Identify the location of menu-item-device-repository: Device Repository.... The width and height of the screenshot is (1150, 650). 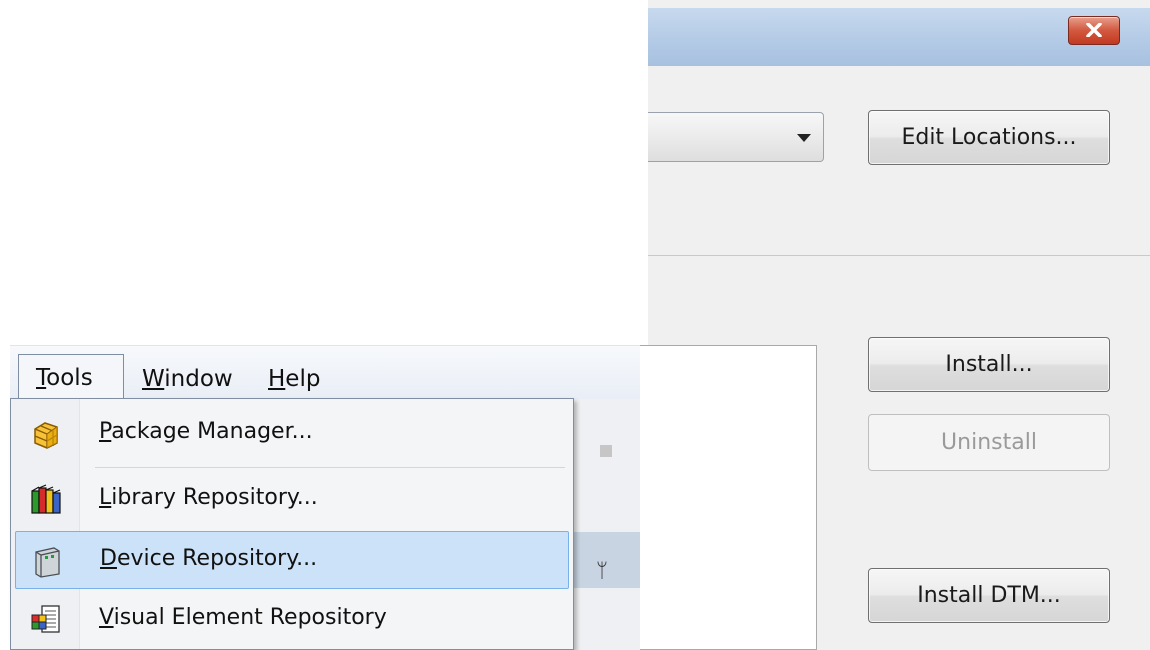
(292, 560).